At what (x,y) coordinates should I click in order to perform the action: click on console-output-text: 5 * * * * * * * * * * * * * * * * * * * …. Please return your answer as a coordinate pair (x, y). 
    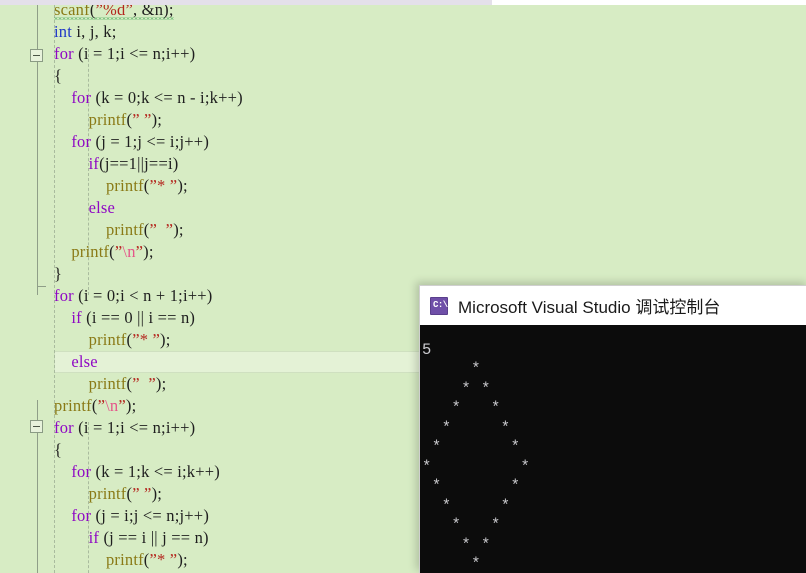
    Looking at the image, I should click on (476, 456).